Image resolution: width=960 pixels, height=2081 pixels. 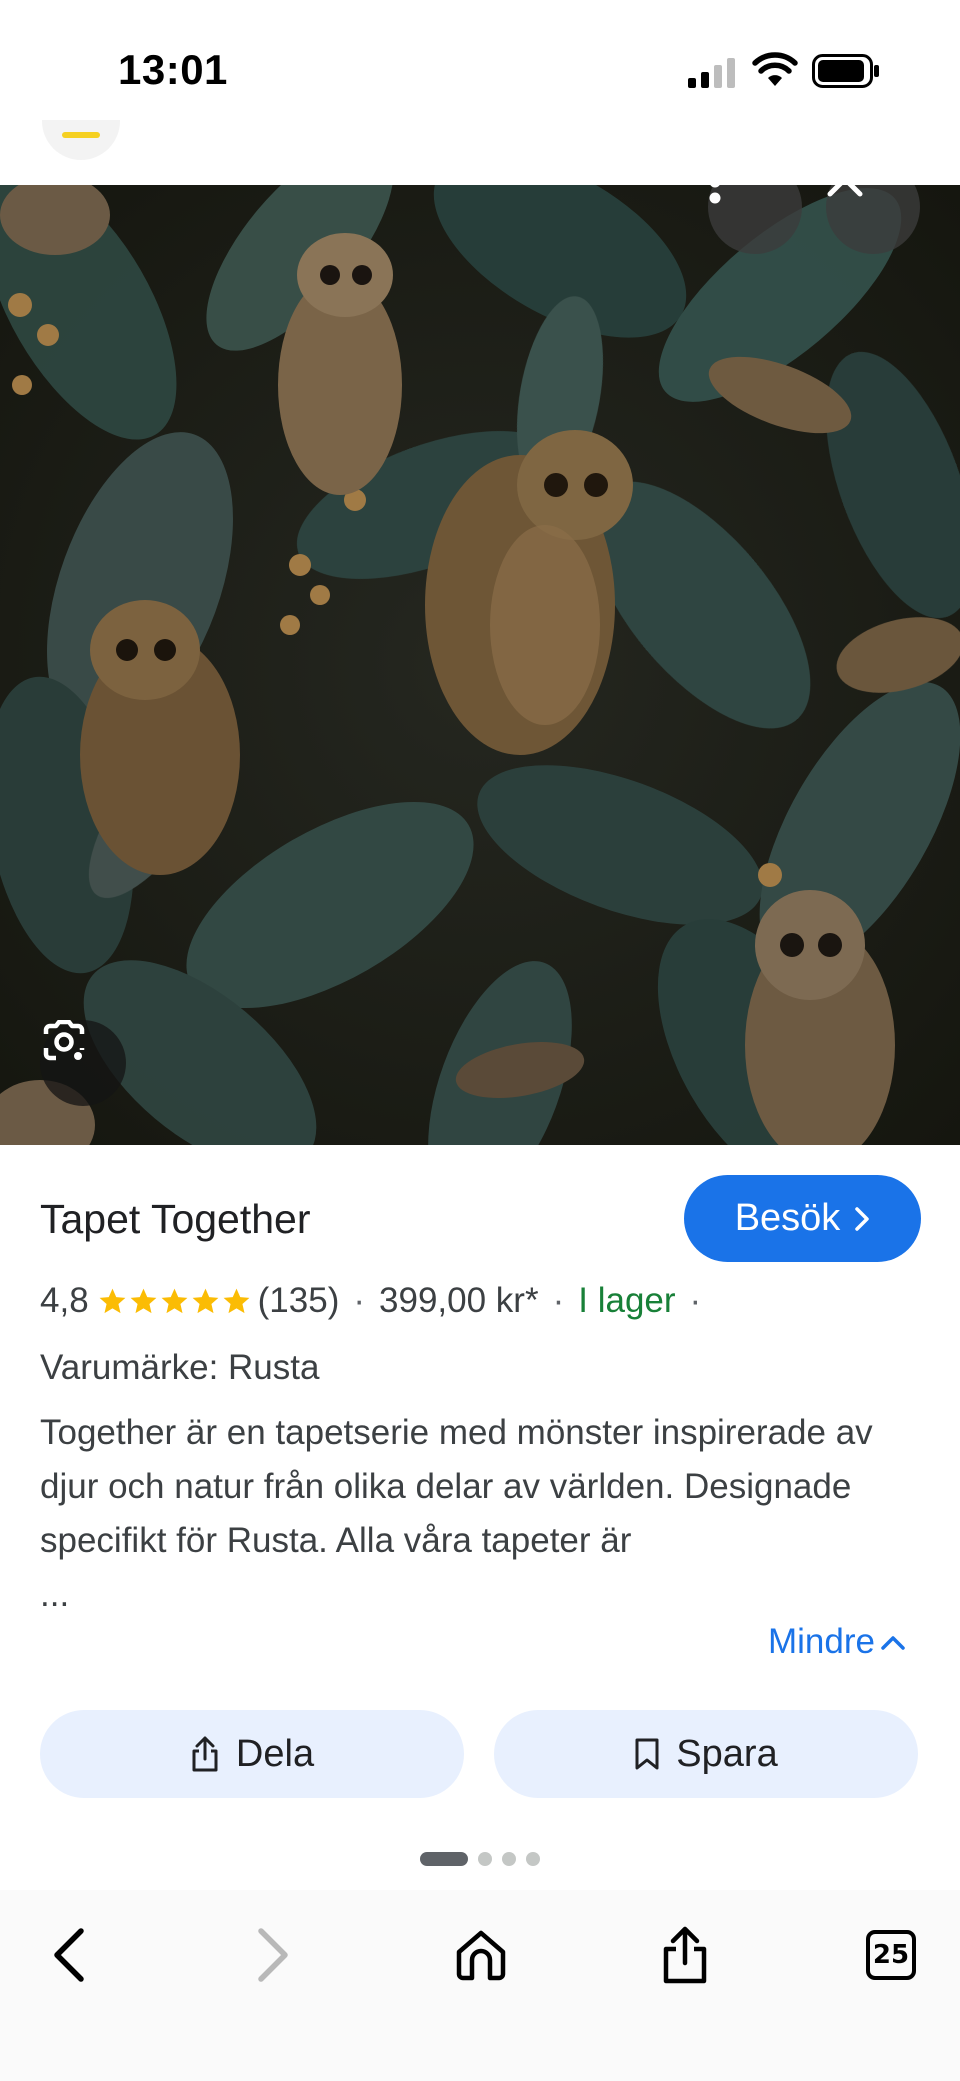 What do you see at coordinates (715, 194) in the screenshot?
I see `more-vert-icon` at bounding box center [715, 194].